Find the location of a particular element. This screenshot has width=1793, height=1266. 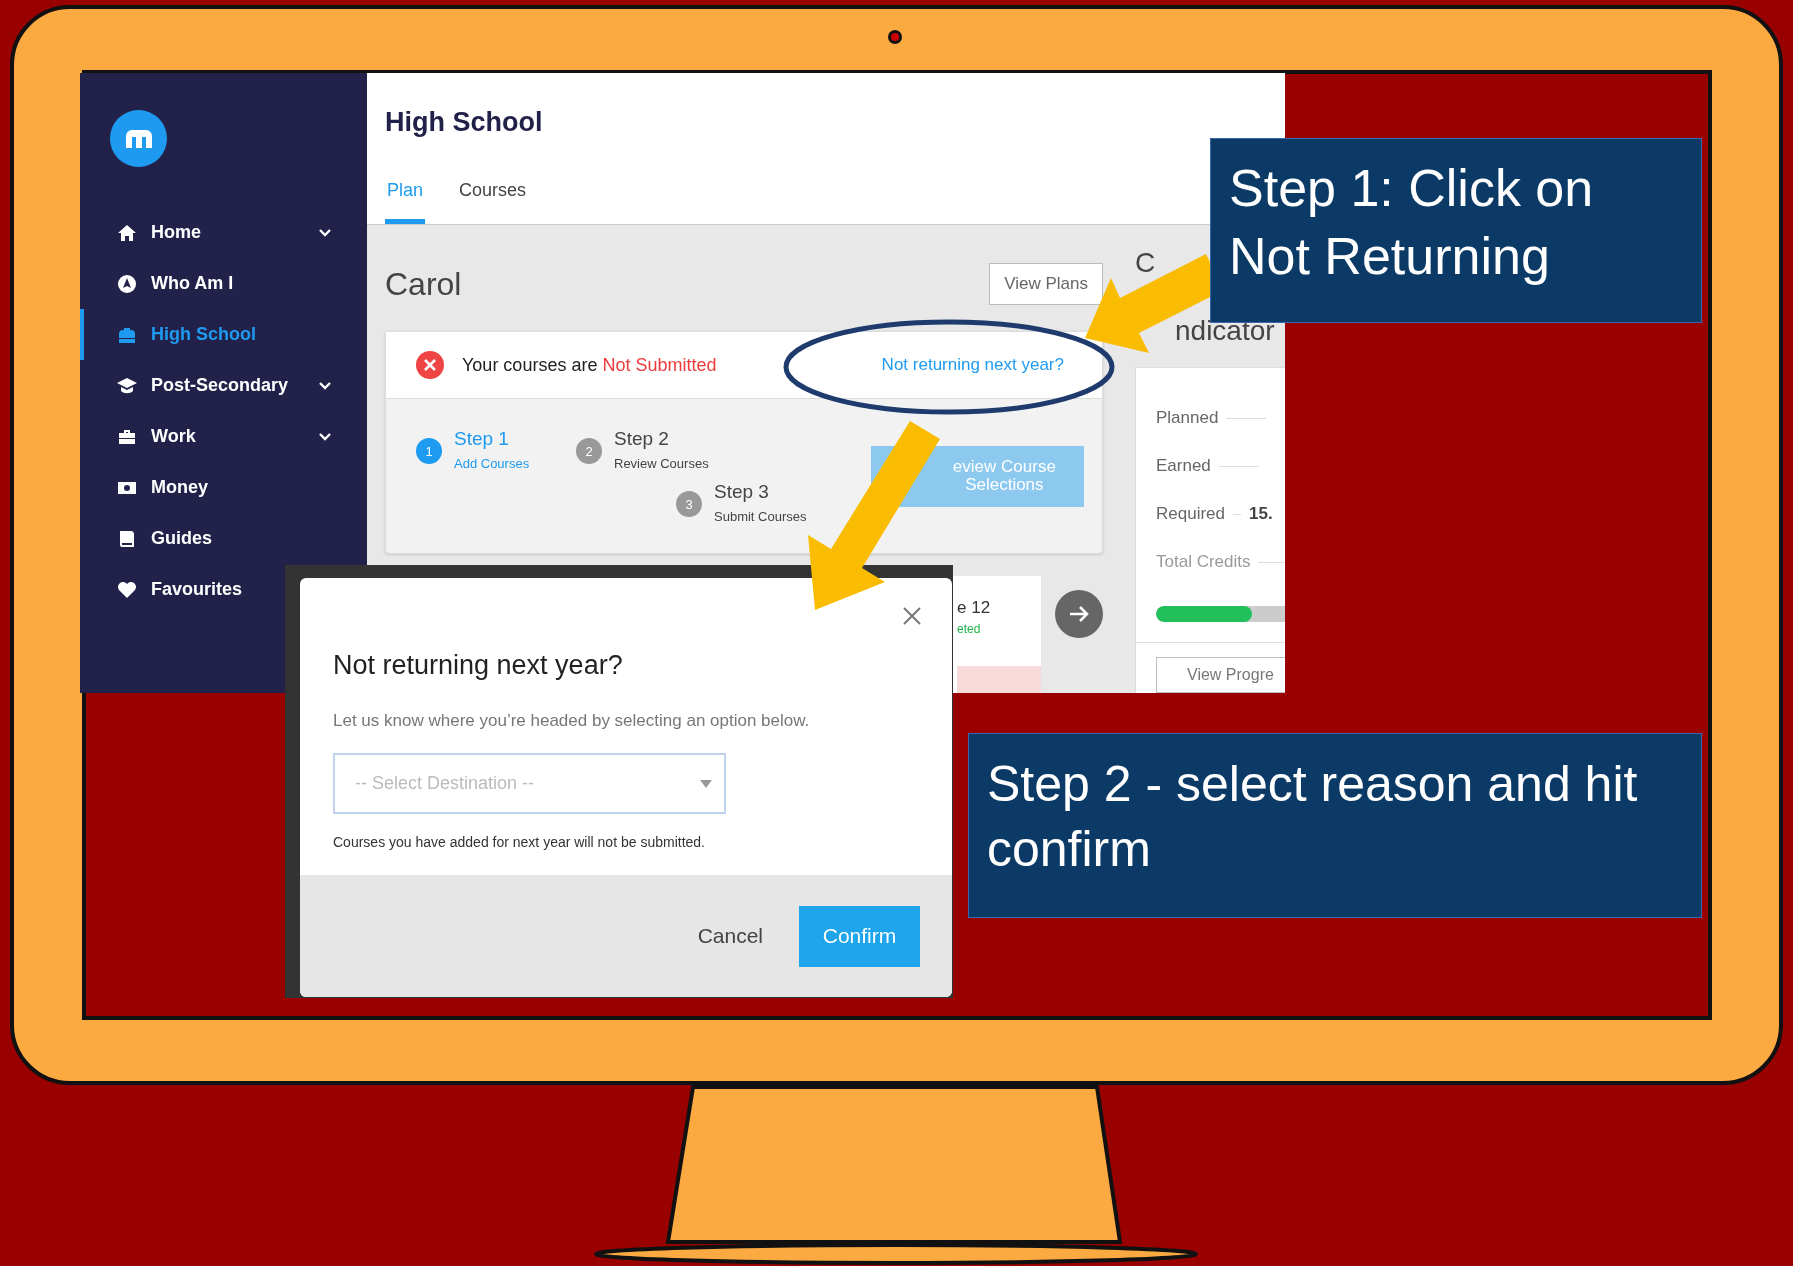

sidebar-item: Guides is located at coordinates (223, 538).